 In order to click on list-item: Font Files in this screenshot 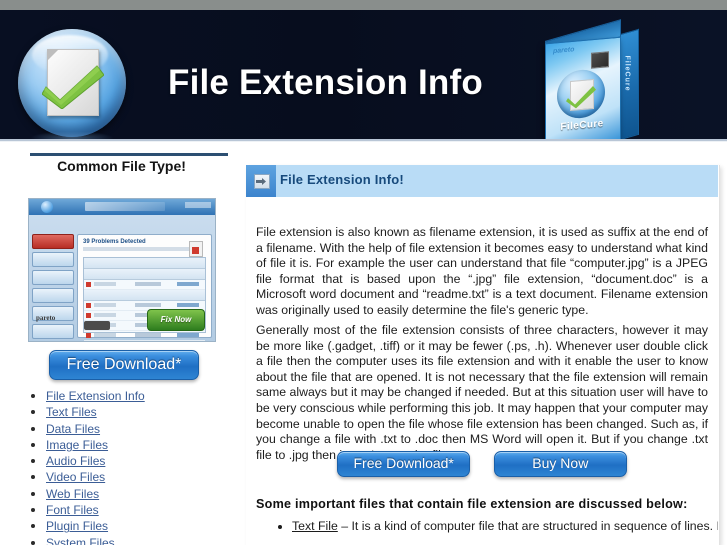, I will do `click(153, 510)`.